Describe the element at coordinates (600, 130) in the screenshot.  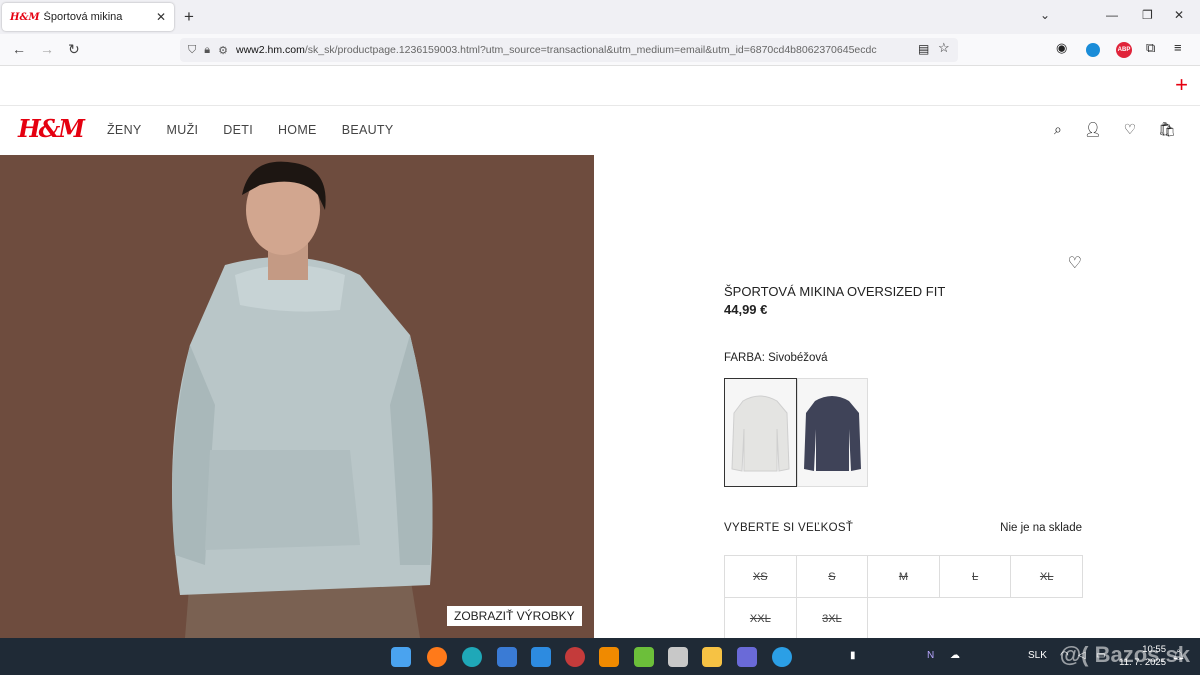
I see `site-header: H&M ŽENY MUŽI DETI HOME BEAUTY ⌕ 👤︎ ♡ 🛍︎` at that location.